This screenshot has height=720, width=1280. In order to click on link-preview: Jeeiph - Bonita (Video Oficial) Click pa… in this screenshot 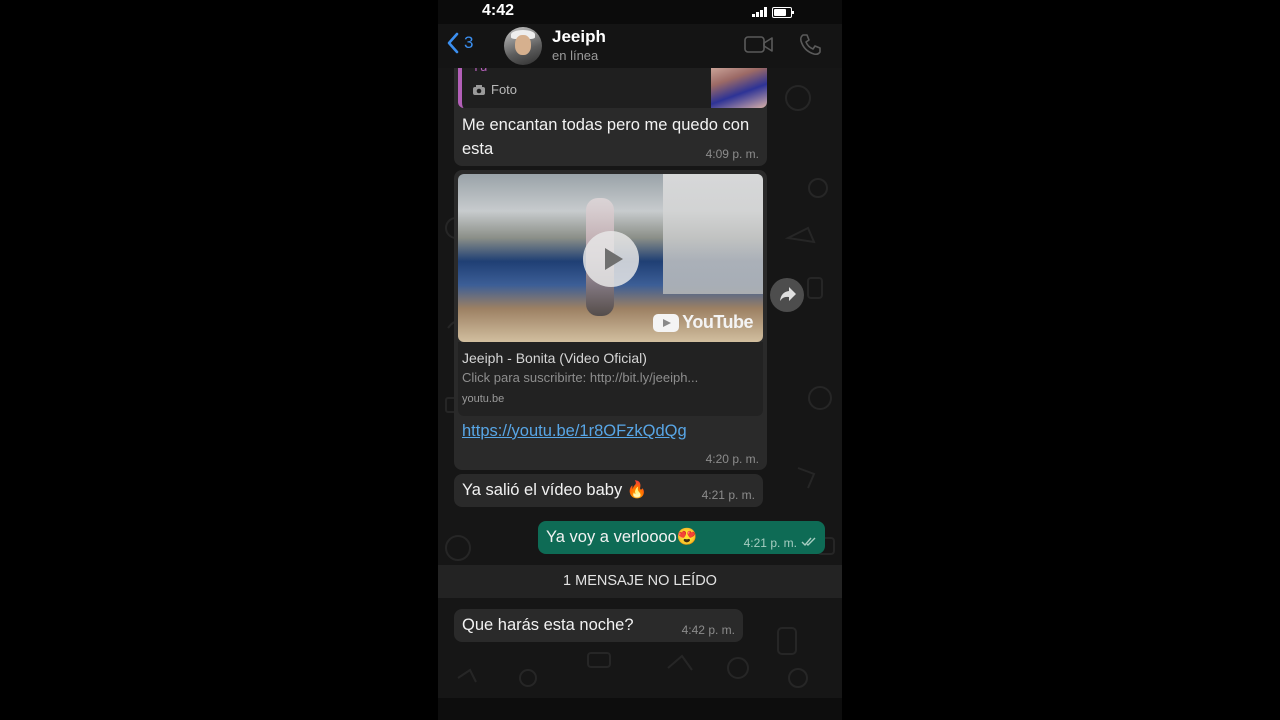, I will do `click(610, 379)`.